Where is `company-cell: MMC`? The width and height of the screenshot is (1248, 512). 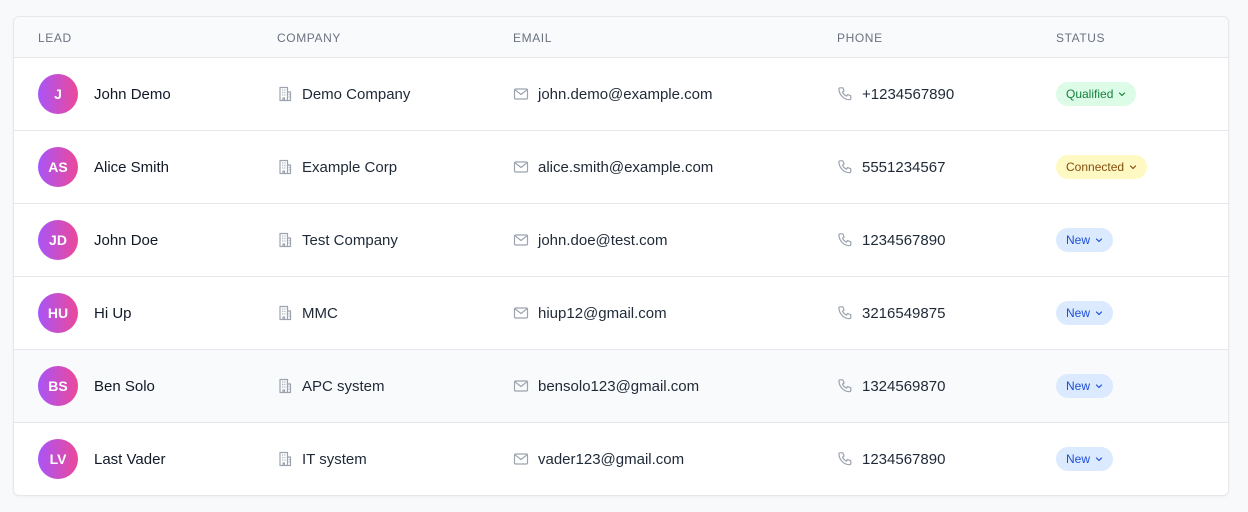 company-cell: MMC is located at coordinates (307, 313).